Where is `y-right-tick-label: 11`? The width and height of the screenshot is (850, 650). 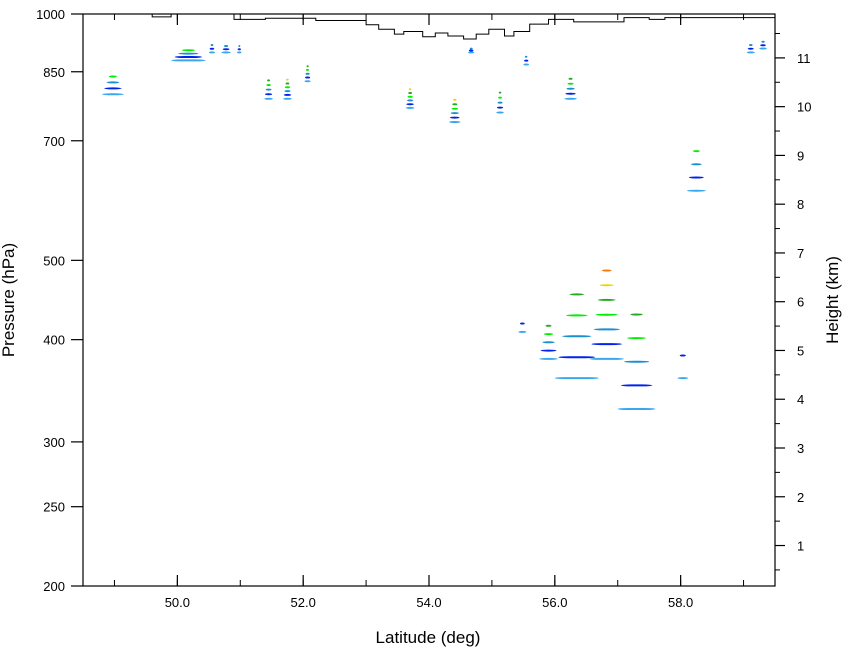
y-right-tick-label: 11 is located at coordinates (804, 58).